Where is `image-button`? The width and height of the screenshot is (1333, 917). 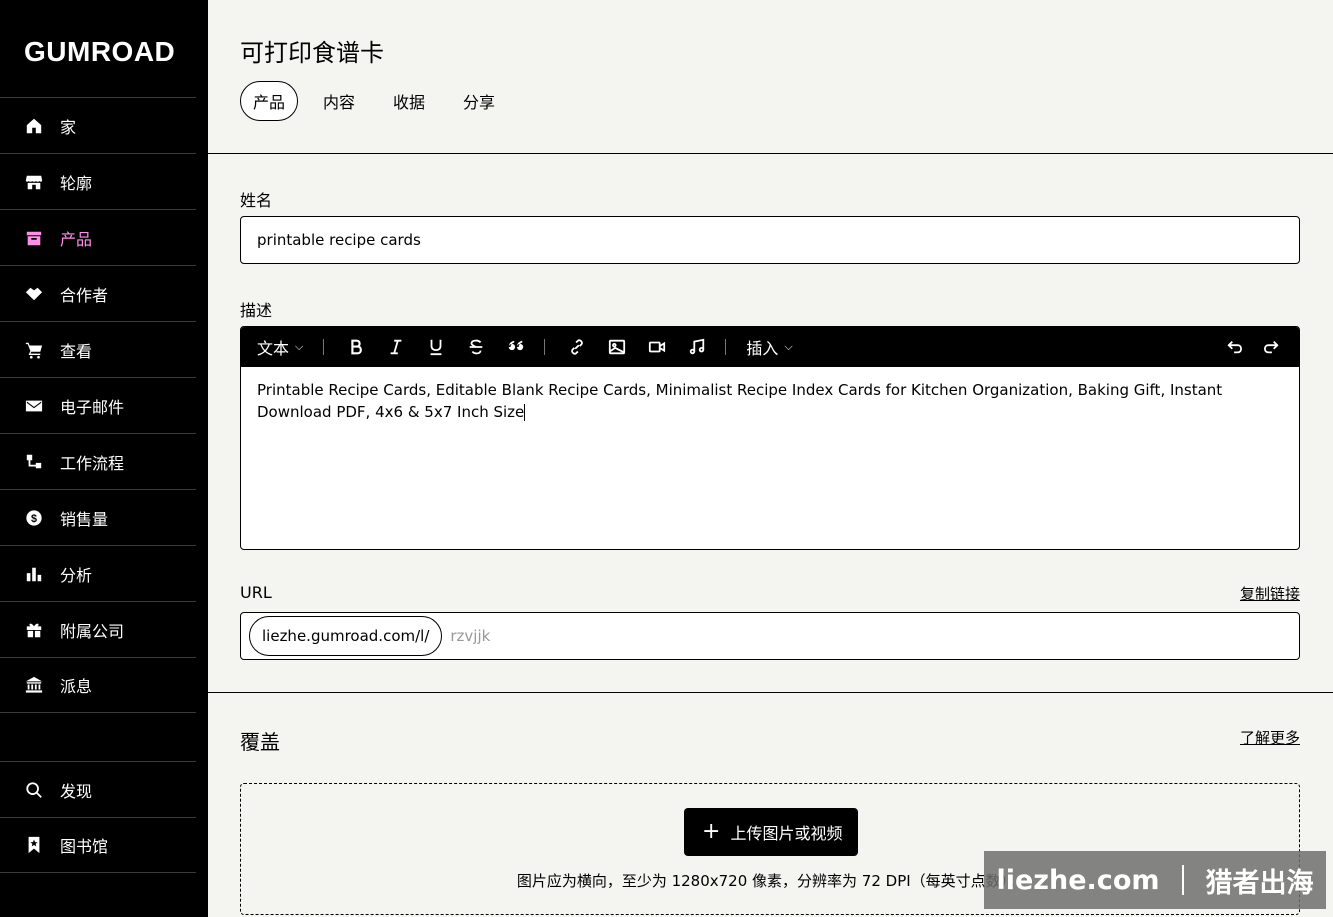
image-button is located at coordinates (617, 347).